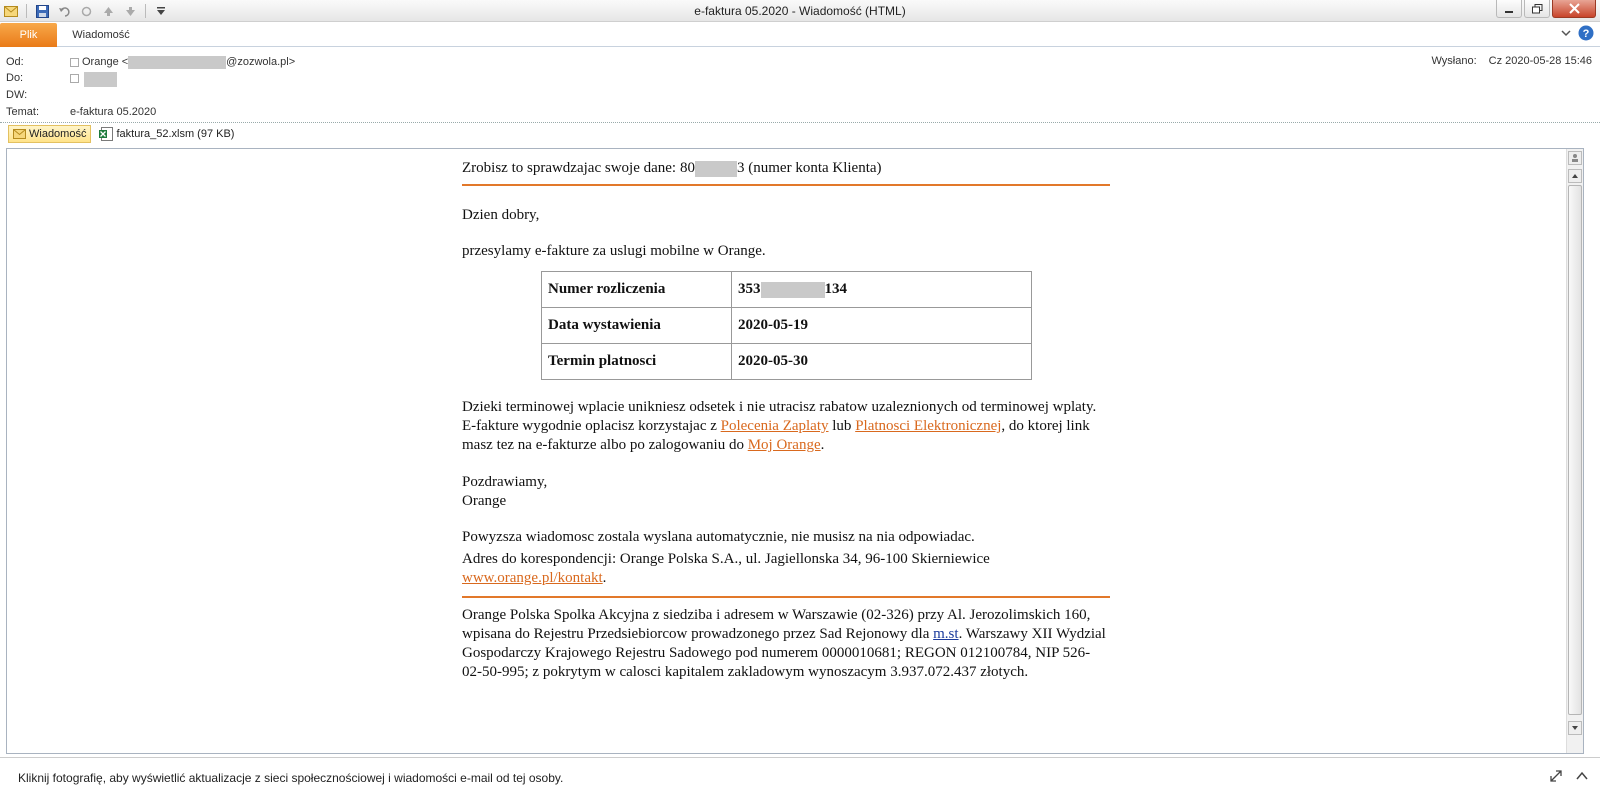  I want to click on table-cell-label: Termin platnosci, so click(636, 361).